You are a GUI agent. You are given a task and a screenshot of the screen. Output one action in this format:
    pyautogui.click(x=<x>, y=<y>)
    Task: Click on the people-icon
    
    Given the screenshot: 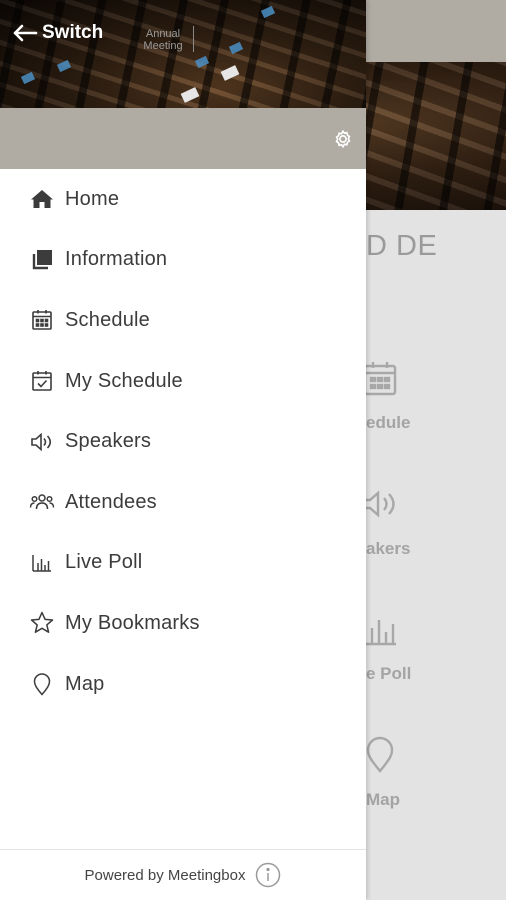 What is the action you would take?
    pyautogui.click(x=42, y=502)
    